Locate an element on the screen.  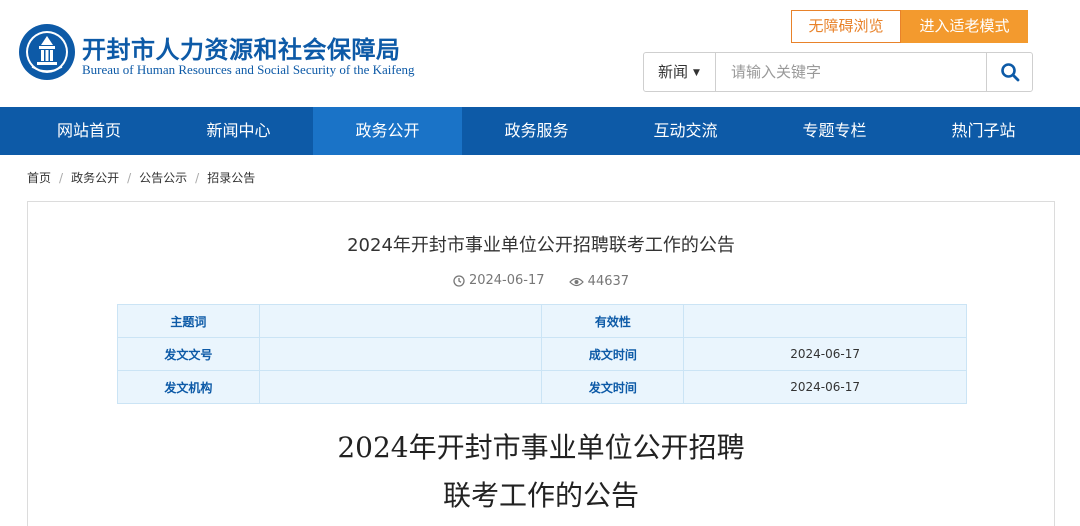
accessibility-button: 无障碍浏览 is located at coordinates (846, 26).